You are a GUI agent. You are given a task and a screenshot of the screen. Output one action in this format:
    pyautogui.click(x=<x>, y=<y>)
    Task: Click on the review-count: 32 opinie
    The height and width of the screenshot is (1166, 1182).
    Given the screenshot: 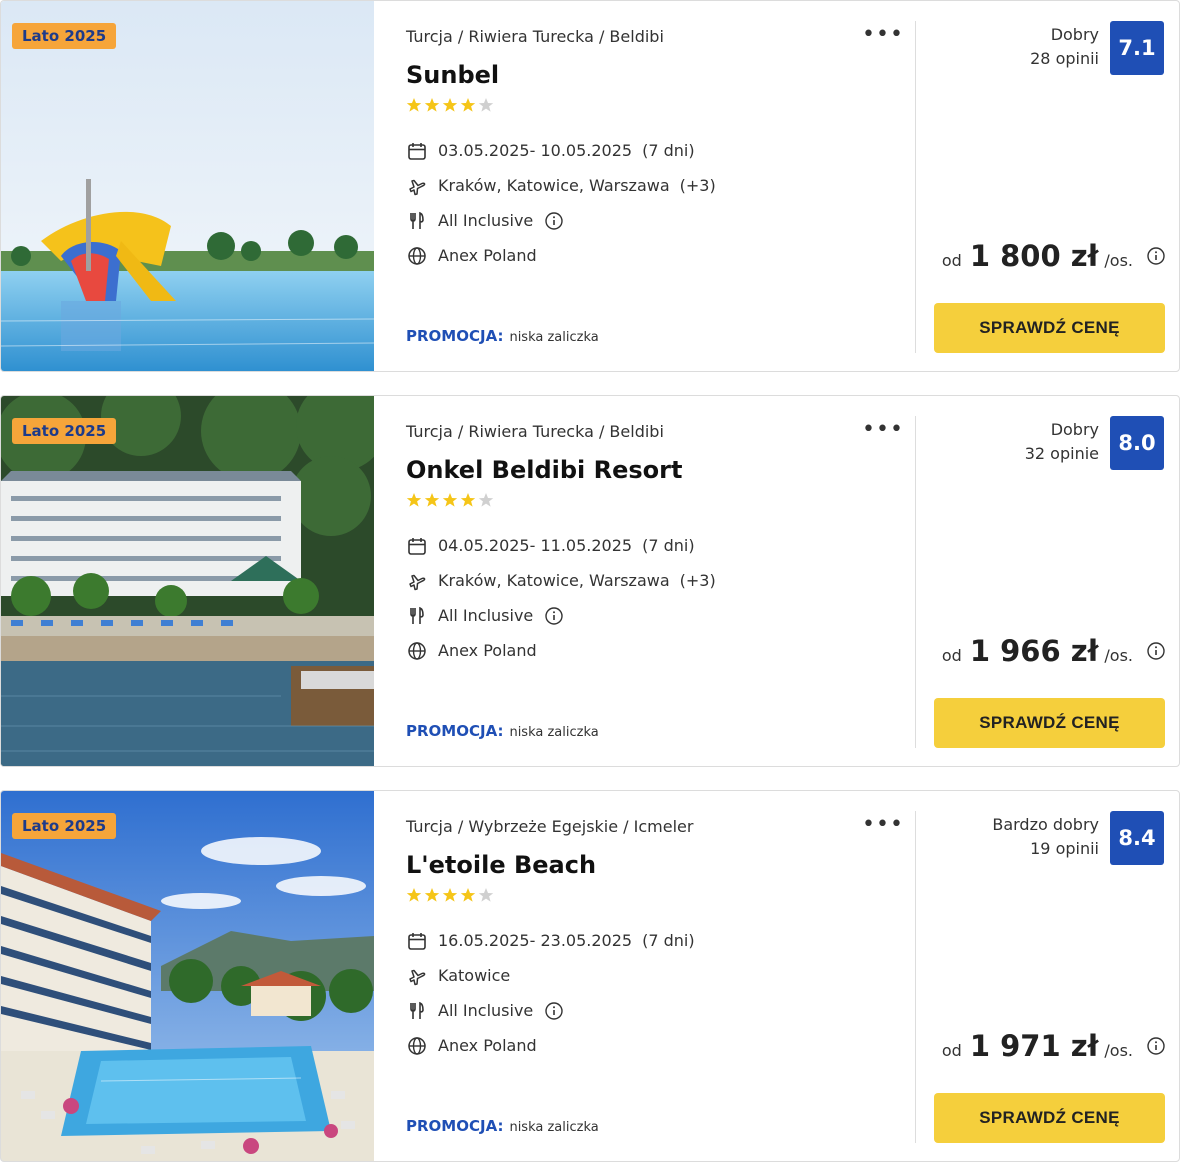 What is the action you would take?
    pyautogui.click(x=1062, y=454)
    